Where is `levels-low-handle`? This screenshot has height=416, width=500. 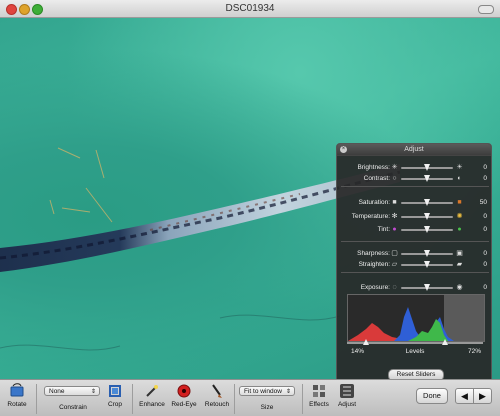
levels-low-handle is located at coordinates (366, 342).